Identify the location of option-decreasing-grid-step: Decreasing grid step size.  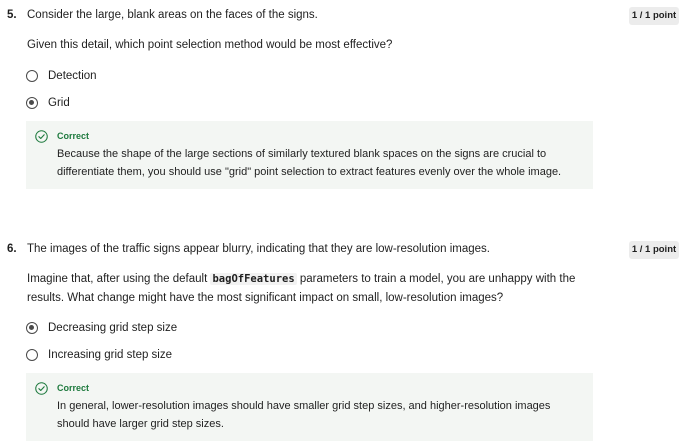
(101, 328).